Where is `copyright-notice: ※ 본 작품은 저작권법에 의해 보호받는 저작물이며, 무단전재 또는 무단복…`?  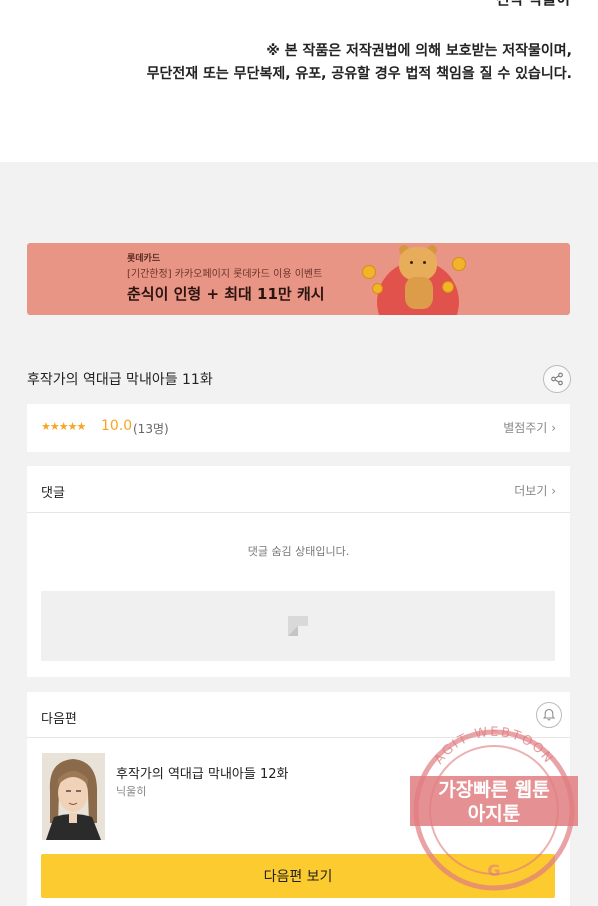
copyright-notice: ※ 본 작품은 저작권법에 의해 보호받는 저작물이며, 무단전재 또는 무단복… is located at coordinates (359, 63).